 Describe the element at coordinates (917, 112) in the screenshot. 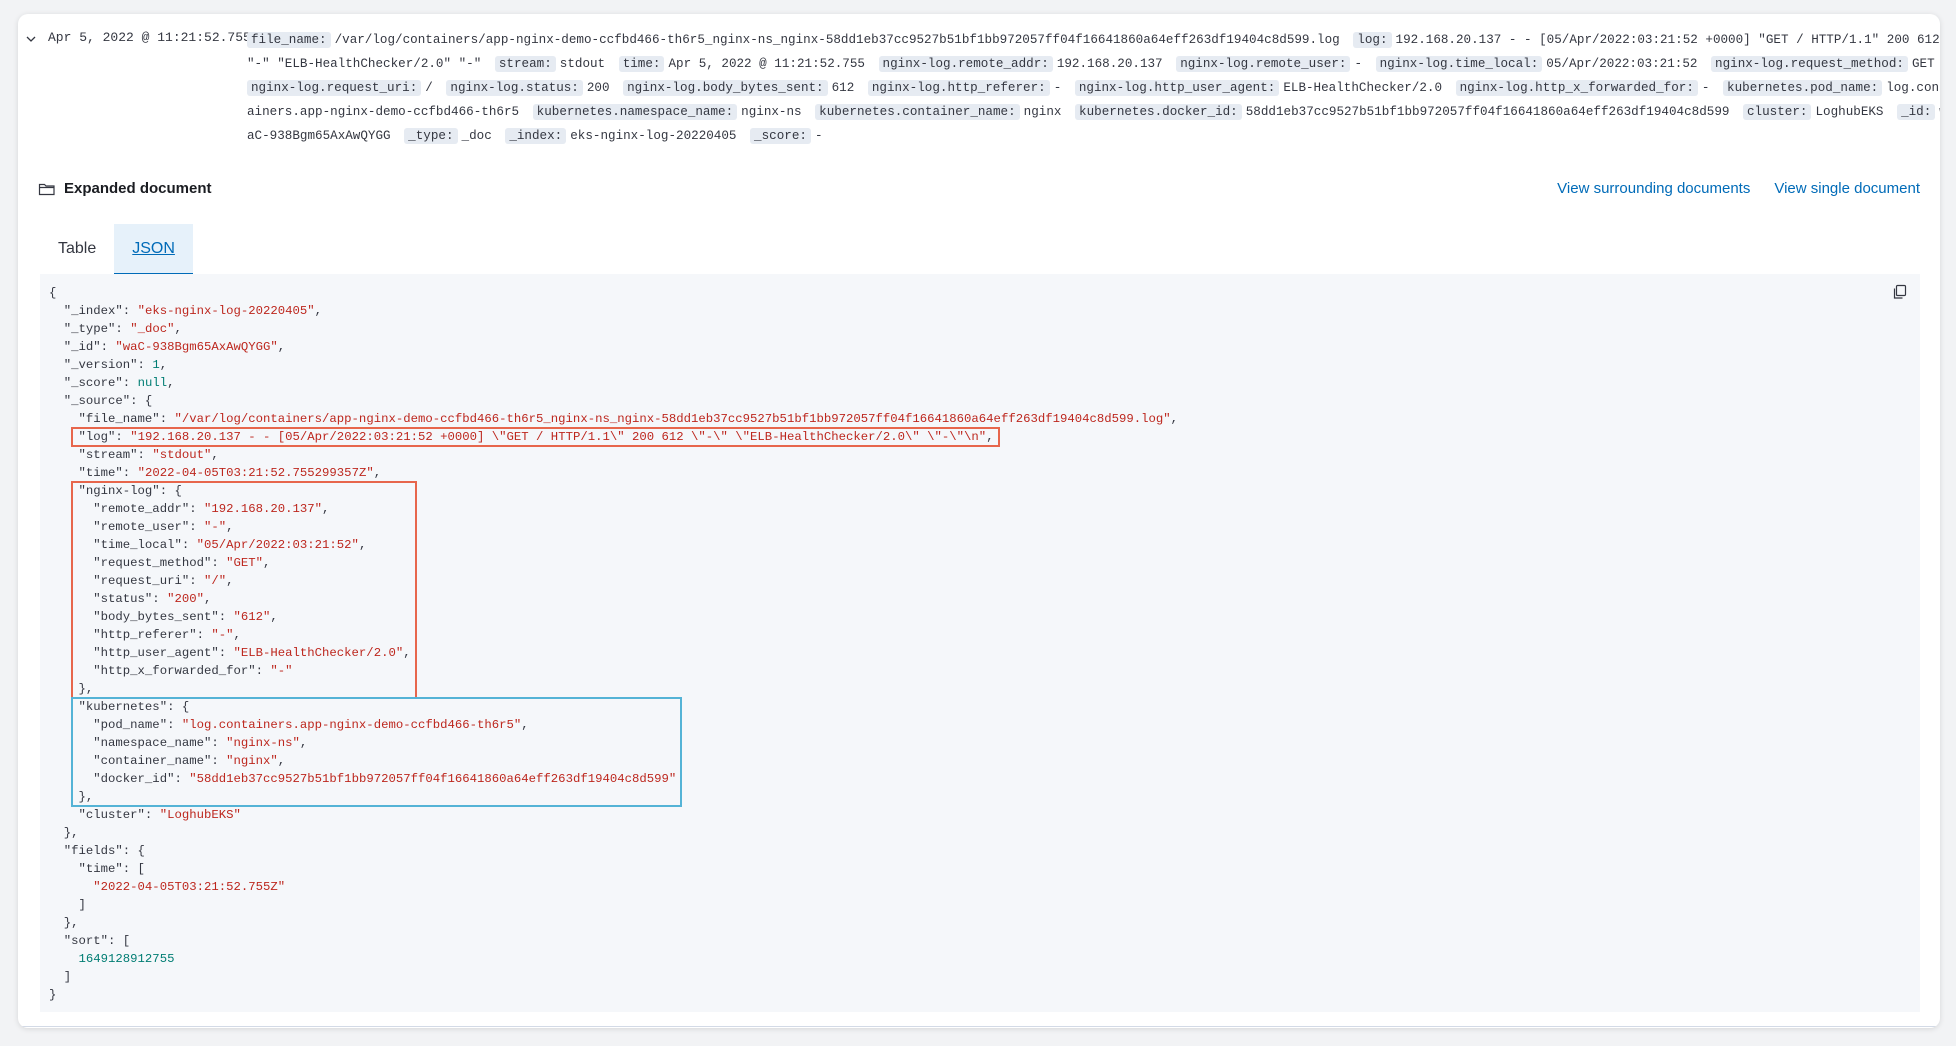

I see `field-name: kubernetes.container_name:` at that location.